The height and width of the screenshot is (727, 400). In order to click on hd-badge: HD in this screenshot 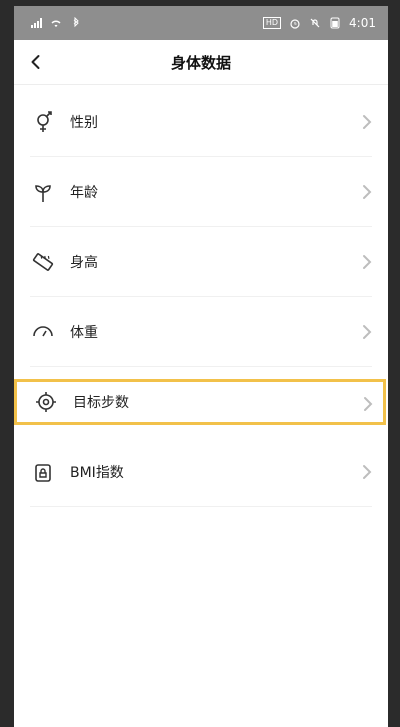, I will do `click(272, 23)`.